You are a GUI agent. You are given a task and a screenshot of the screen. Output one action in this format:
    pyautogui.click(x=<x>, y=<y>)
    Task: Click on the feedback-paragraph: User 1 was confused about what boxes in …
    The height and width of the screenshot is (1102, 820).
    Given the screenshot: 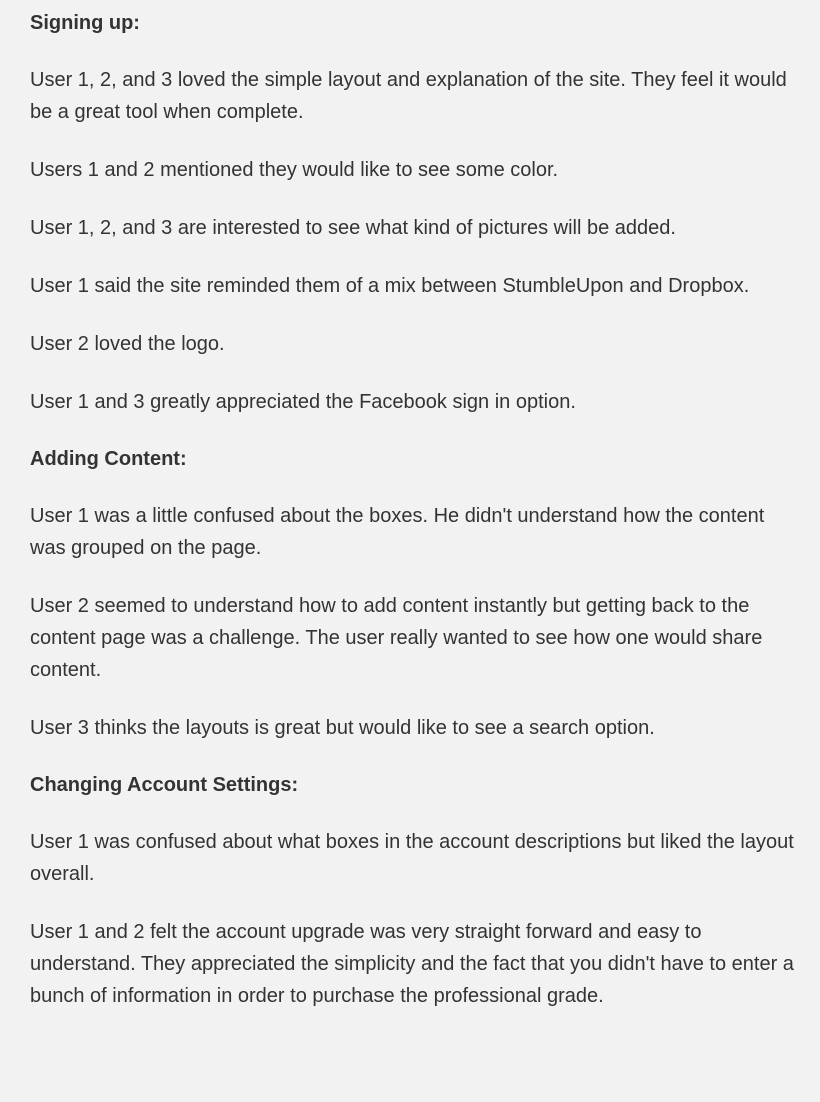 What is the action you would take?
    pyautogui.click(x=412, y=858)
    